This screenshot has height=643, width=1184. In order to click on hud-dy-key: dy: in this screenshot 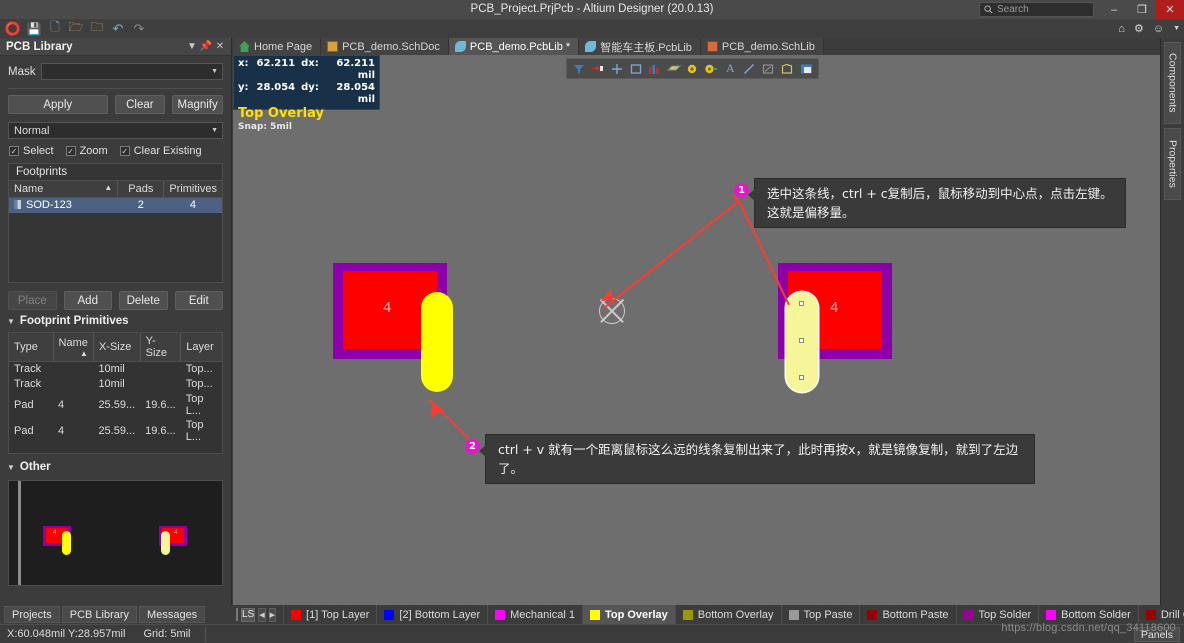, I will do `click(310, 87)`.